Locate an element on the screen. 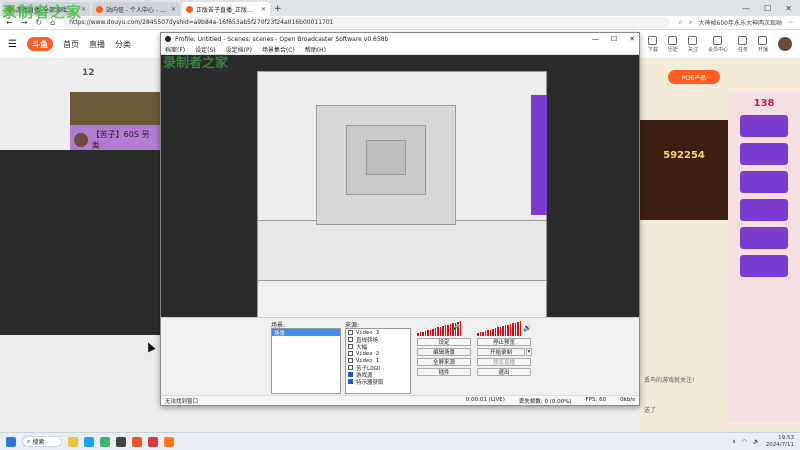  preview-stream-button: 预览直播 is located at coordinates (504, 362).